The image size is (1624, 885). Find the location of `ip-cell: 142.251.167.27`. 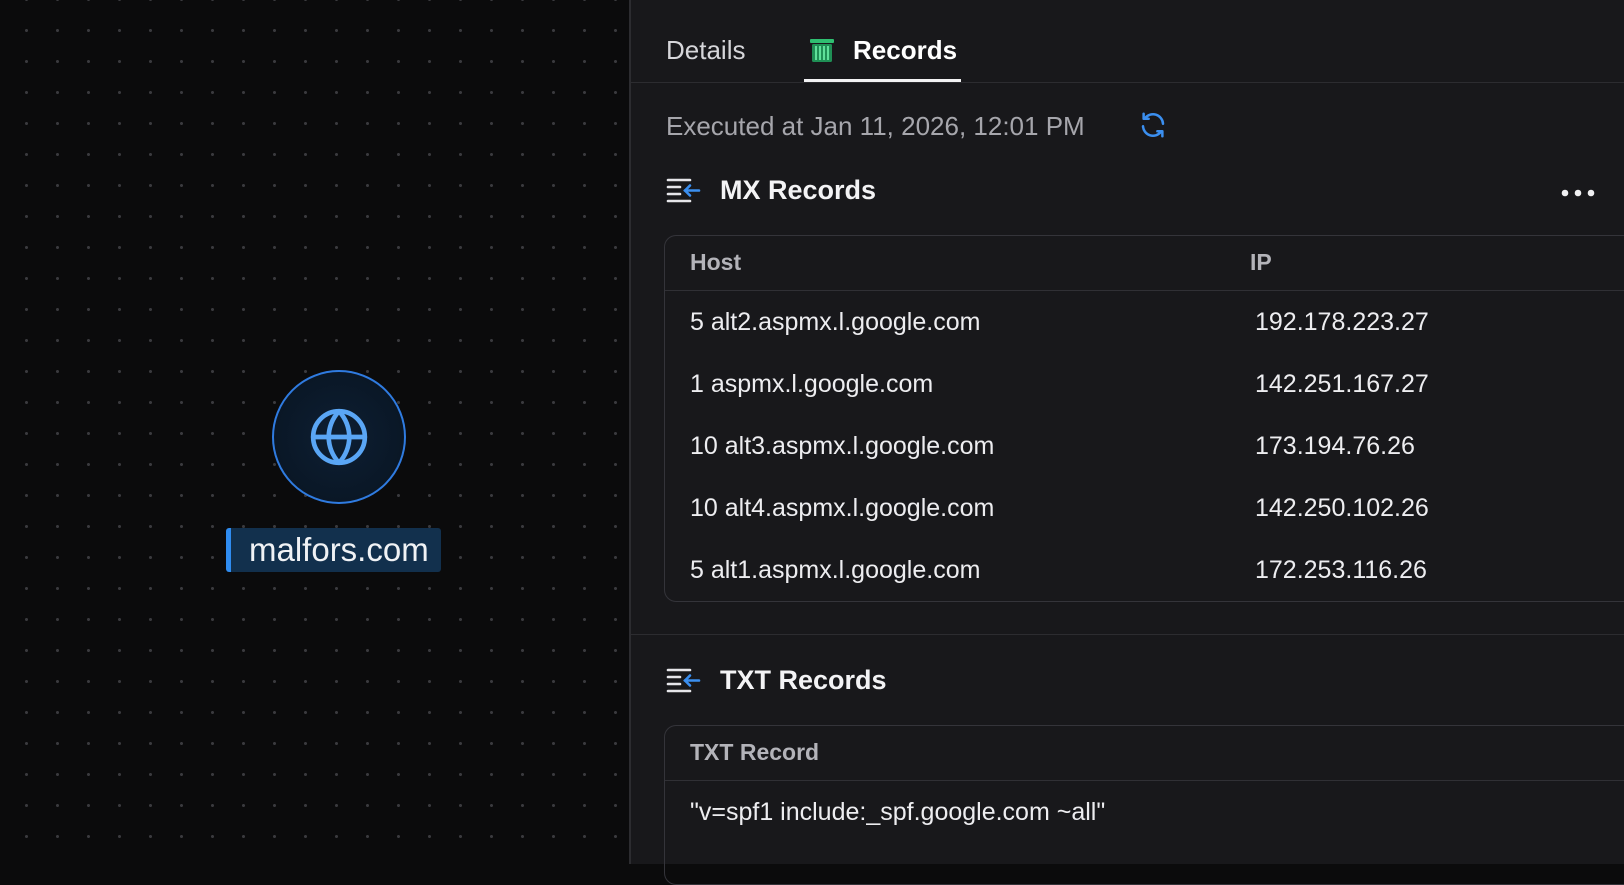

ip-cell: 142.251.167.27 is located at coordinates (1342, 384).